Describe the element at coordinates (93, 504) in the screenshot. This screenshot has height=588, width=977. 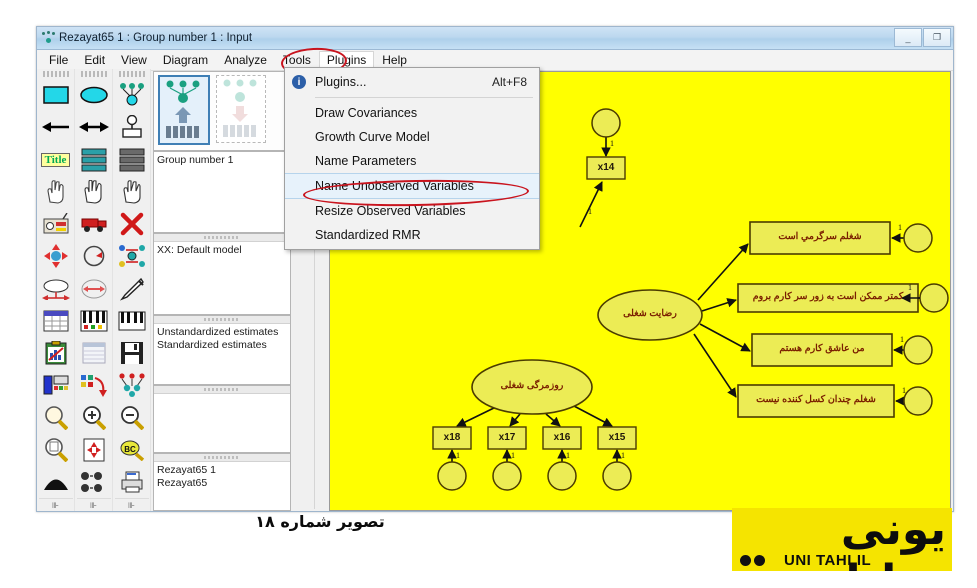
I see `toolbox-col2-overflow: ⊪` at that location.